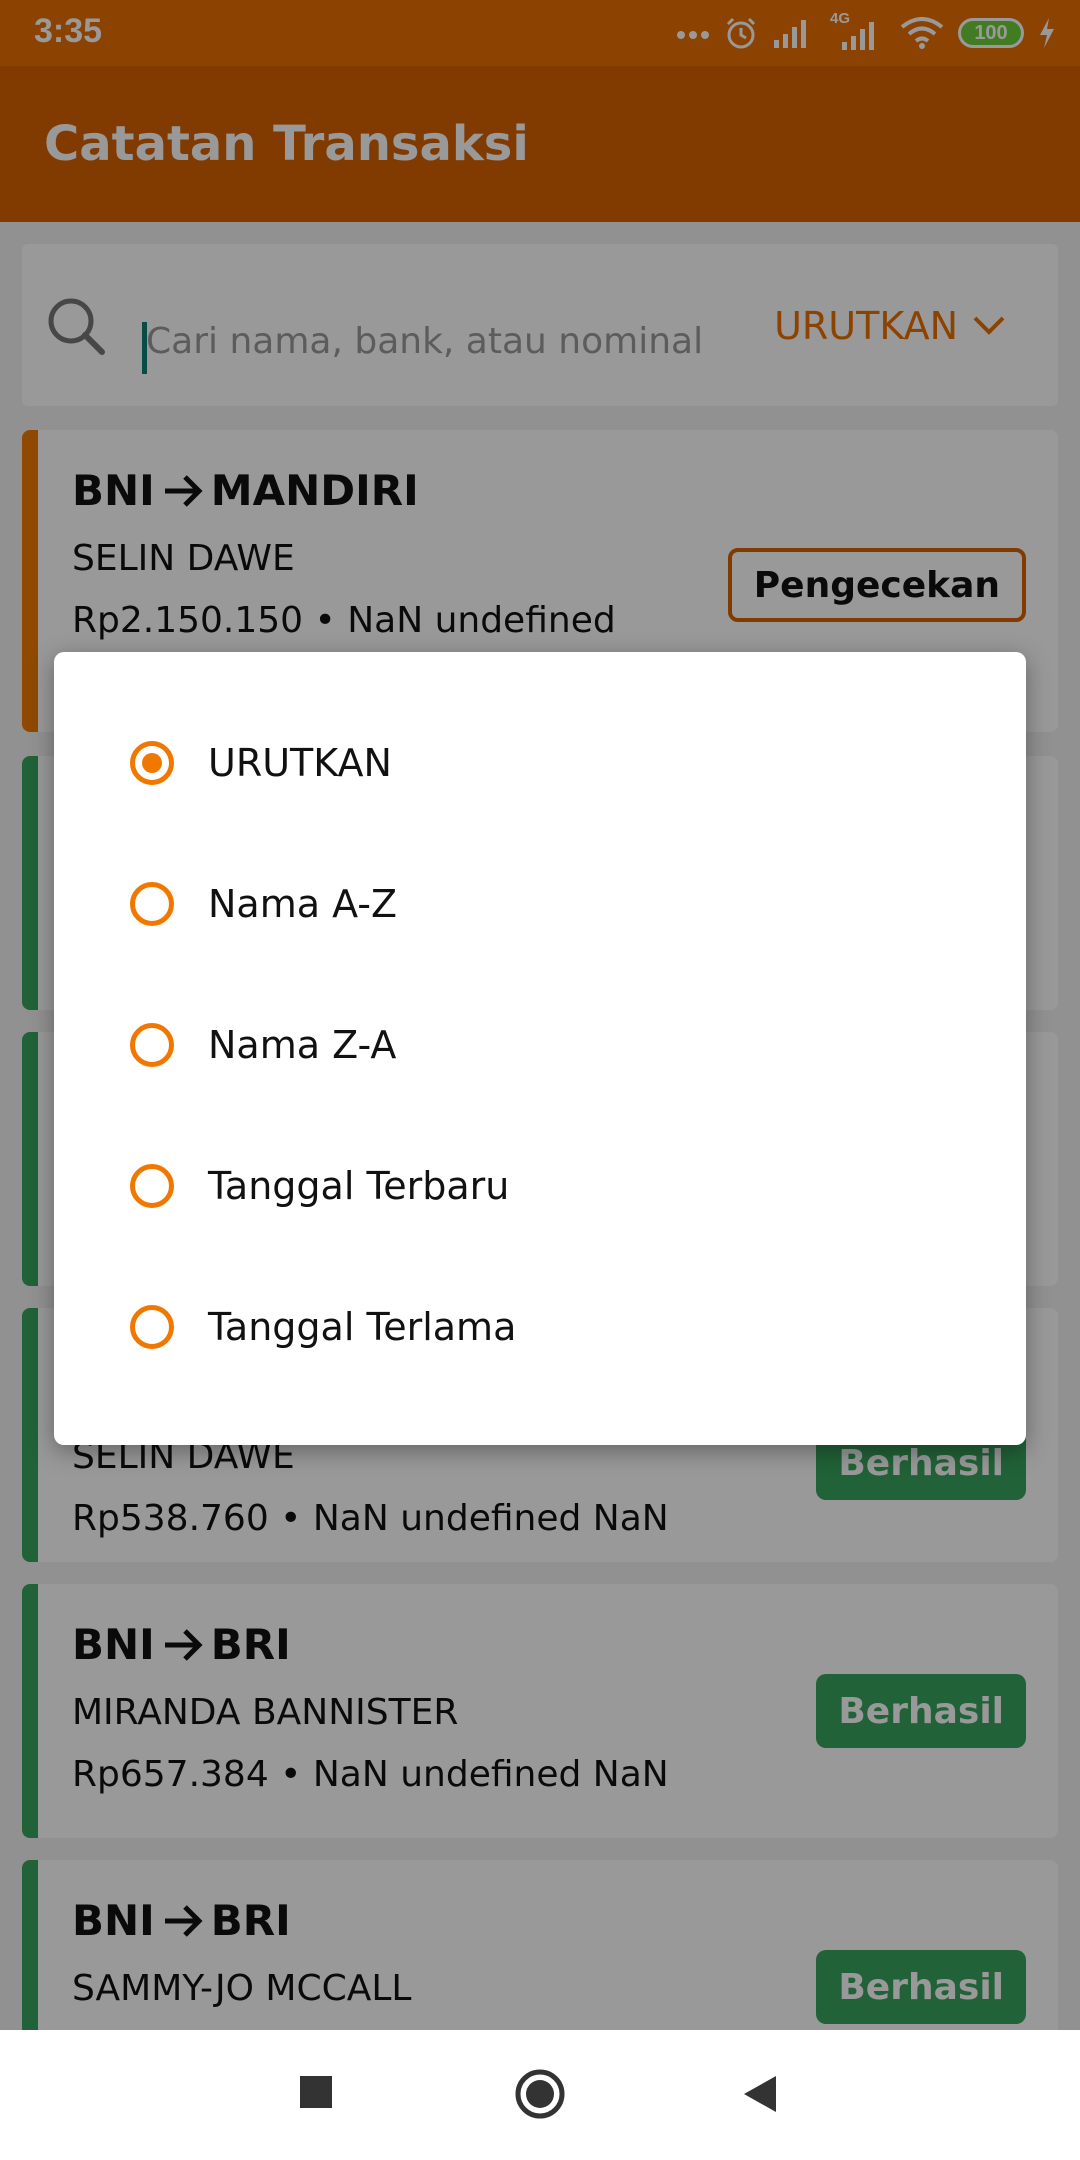 Image resolution: width=1080 pixels, height=2160 pixels. Describe the element at coordinates (540, 1327) in the screenshot. I see `sort-option-date-oldest: Tanggal Terlama` at that location.